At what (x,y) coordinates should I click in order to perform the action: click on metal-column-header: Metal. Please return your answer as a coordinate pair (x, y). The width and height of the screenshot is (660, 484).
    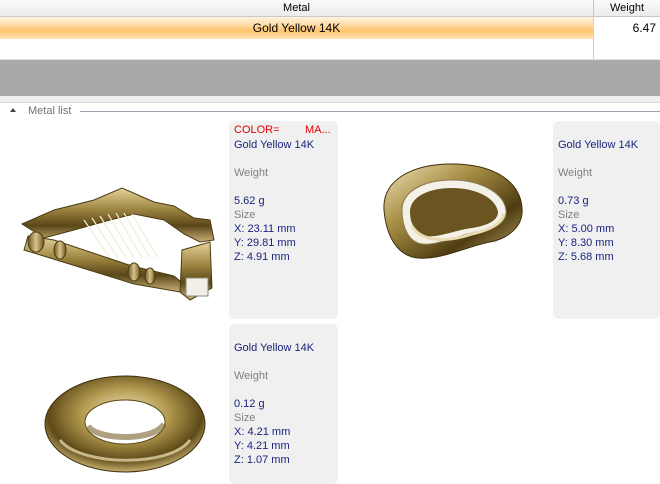
    Looking at the image, I should click on (297, 8).